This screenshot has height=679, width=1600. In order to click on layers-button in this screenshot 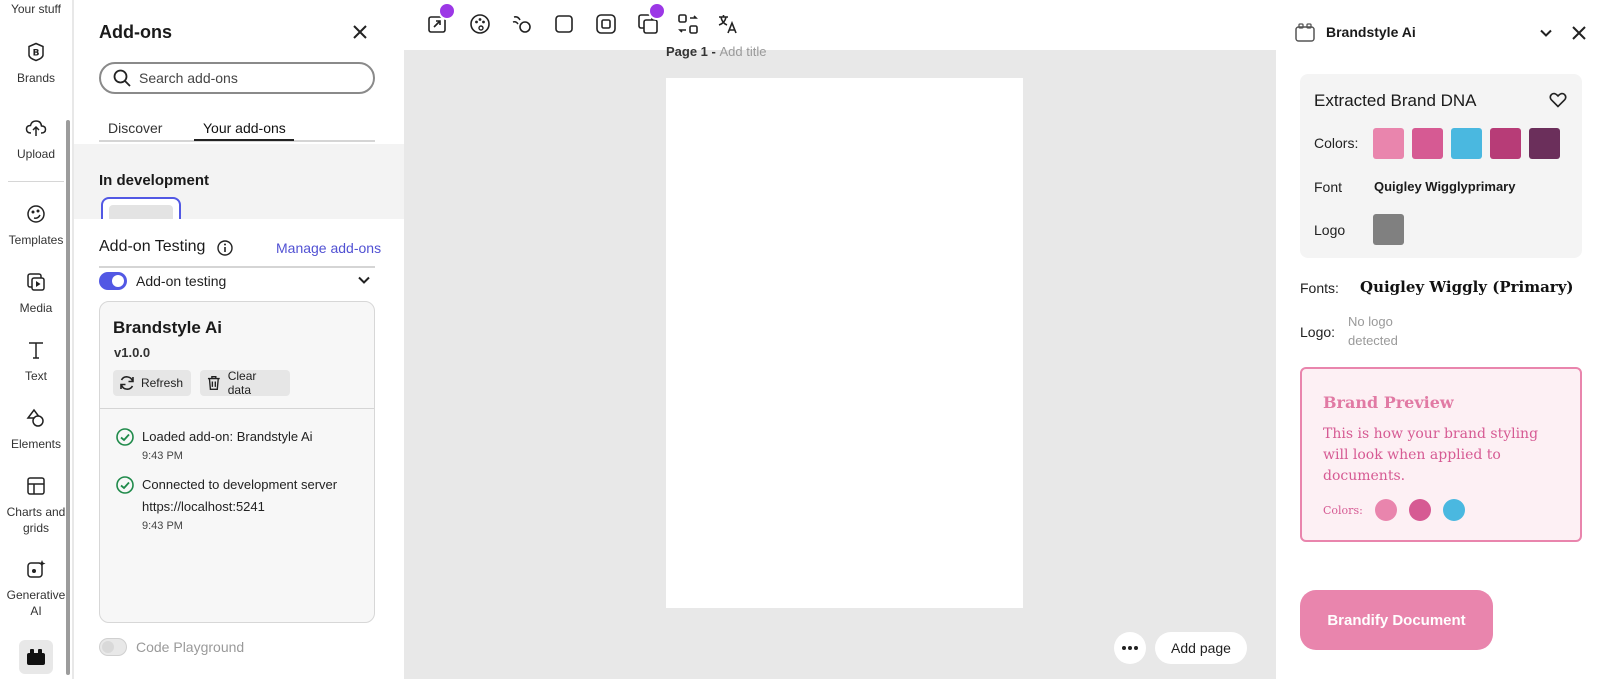, I will do `click(651, 19)`.